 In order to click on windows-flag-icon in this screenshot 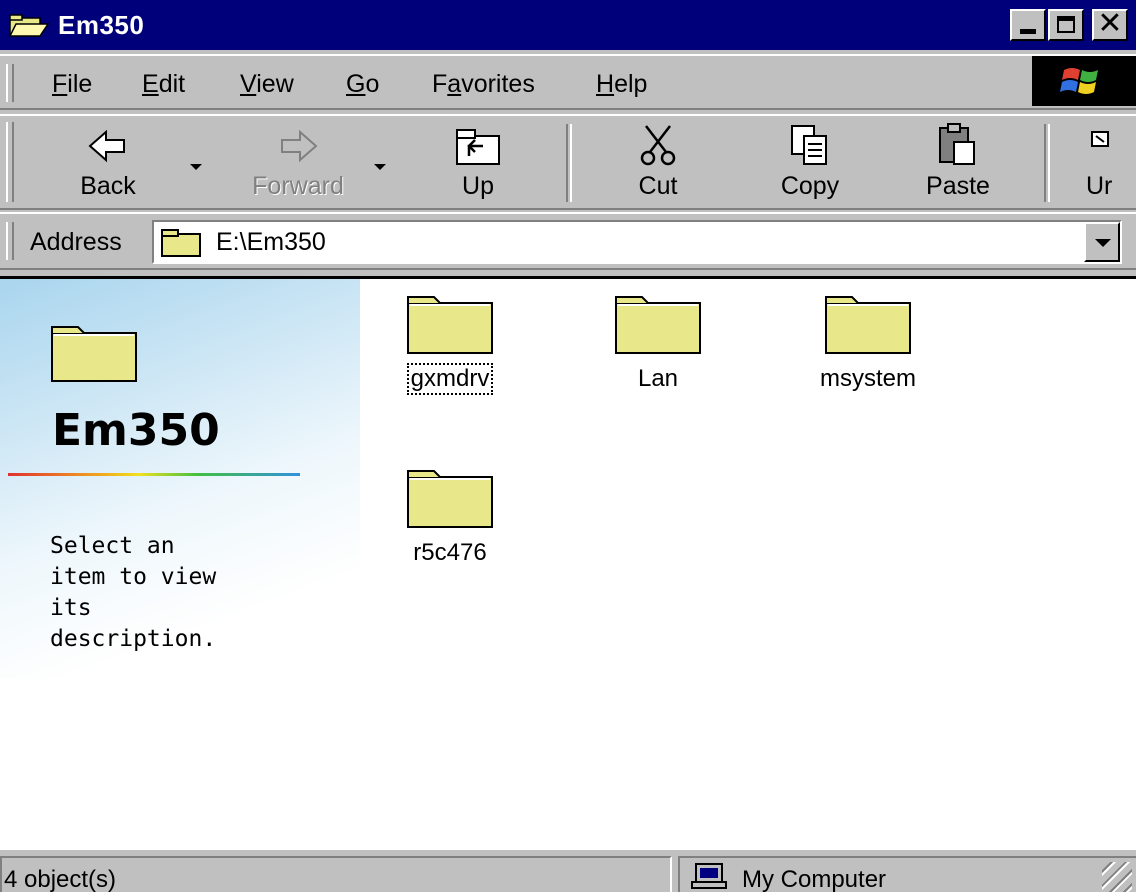, I will do `click(1079, 81)`.